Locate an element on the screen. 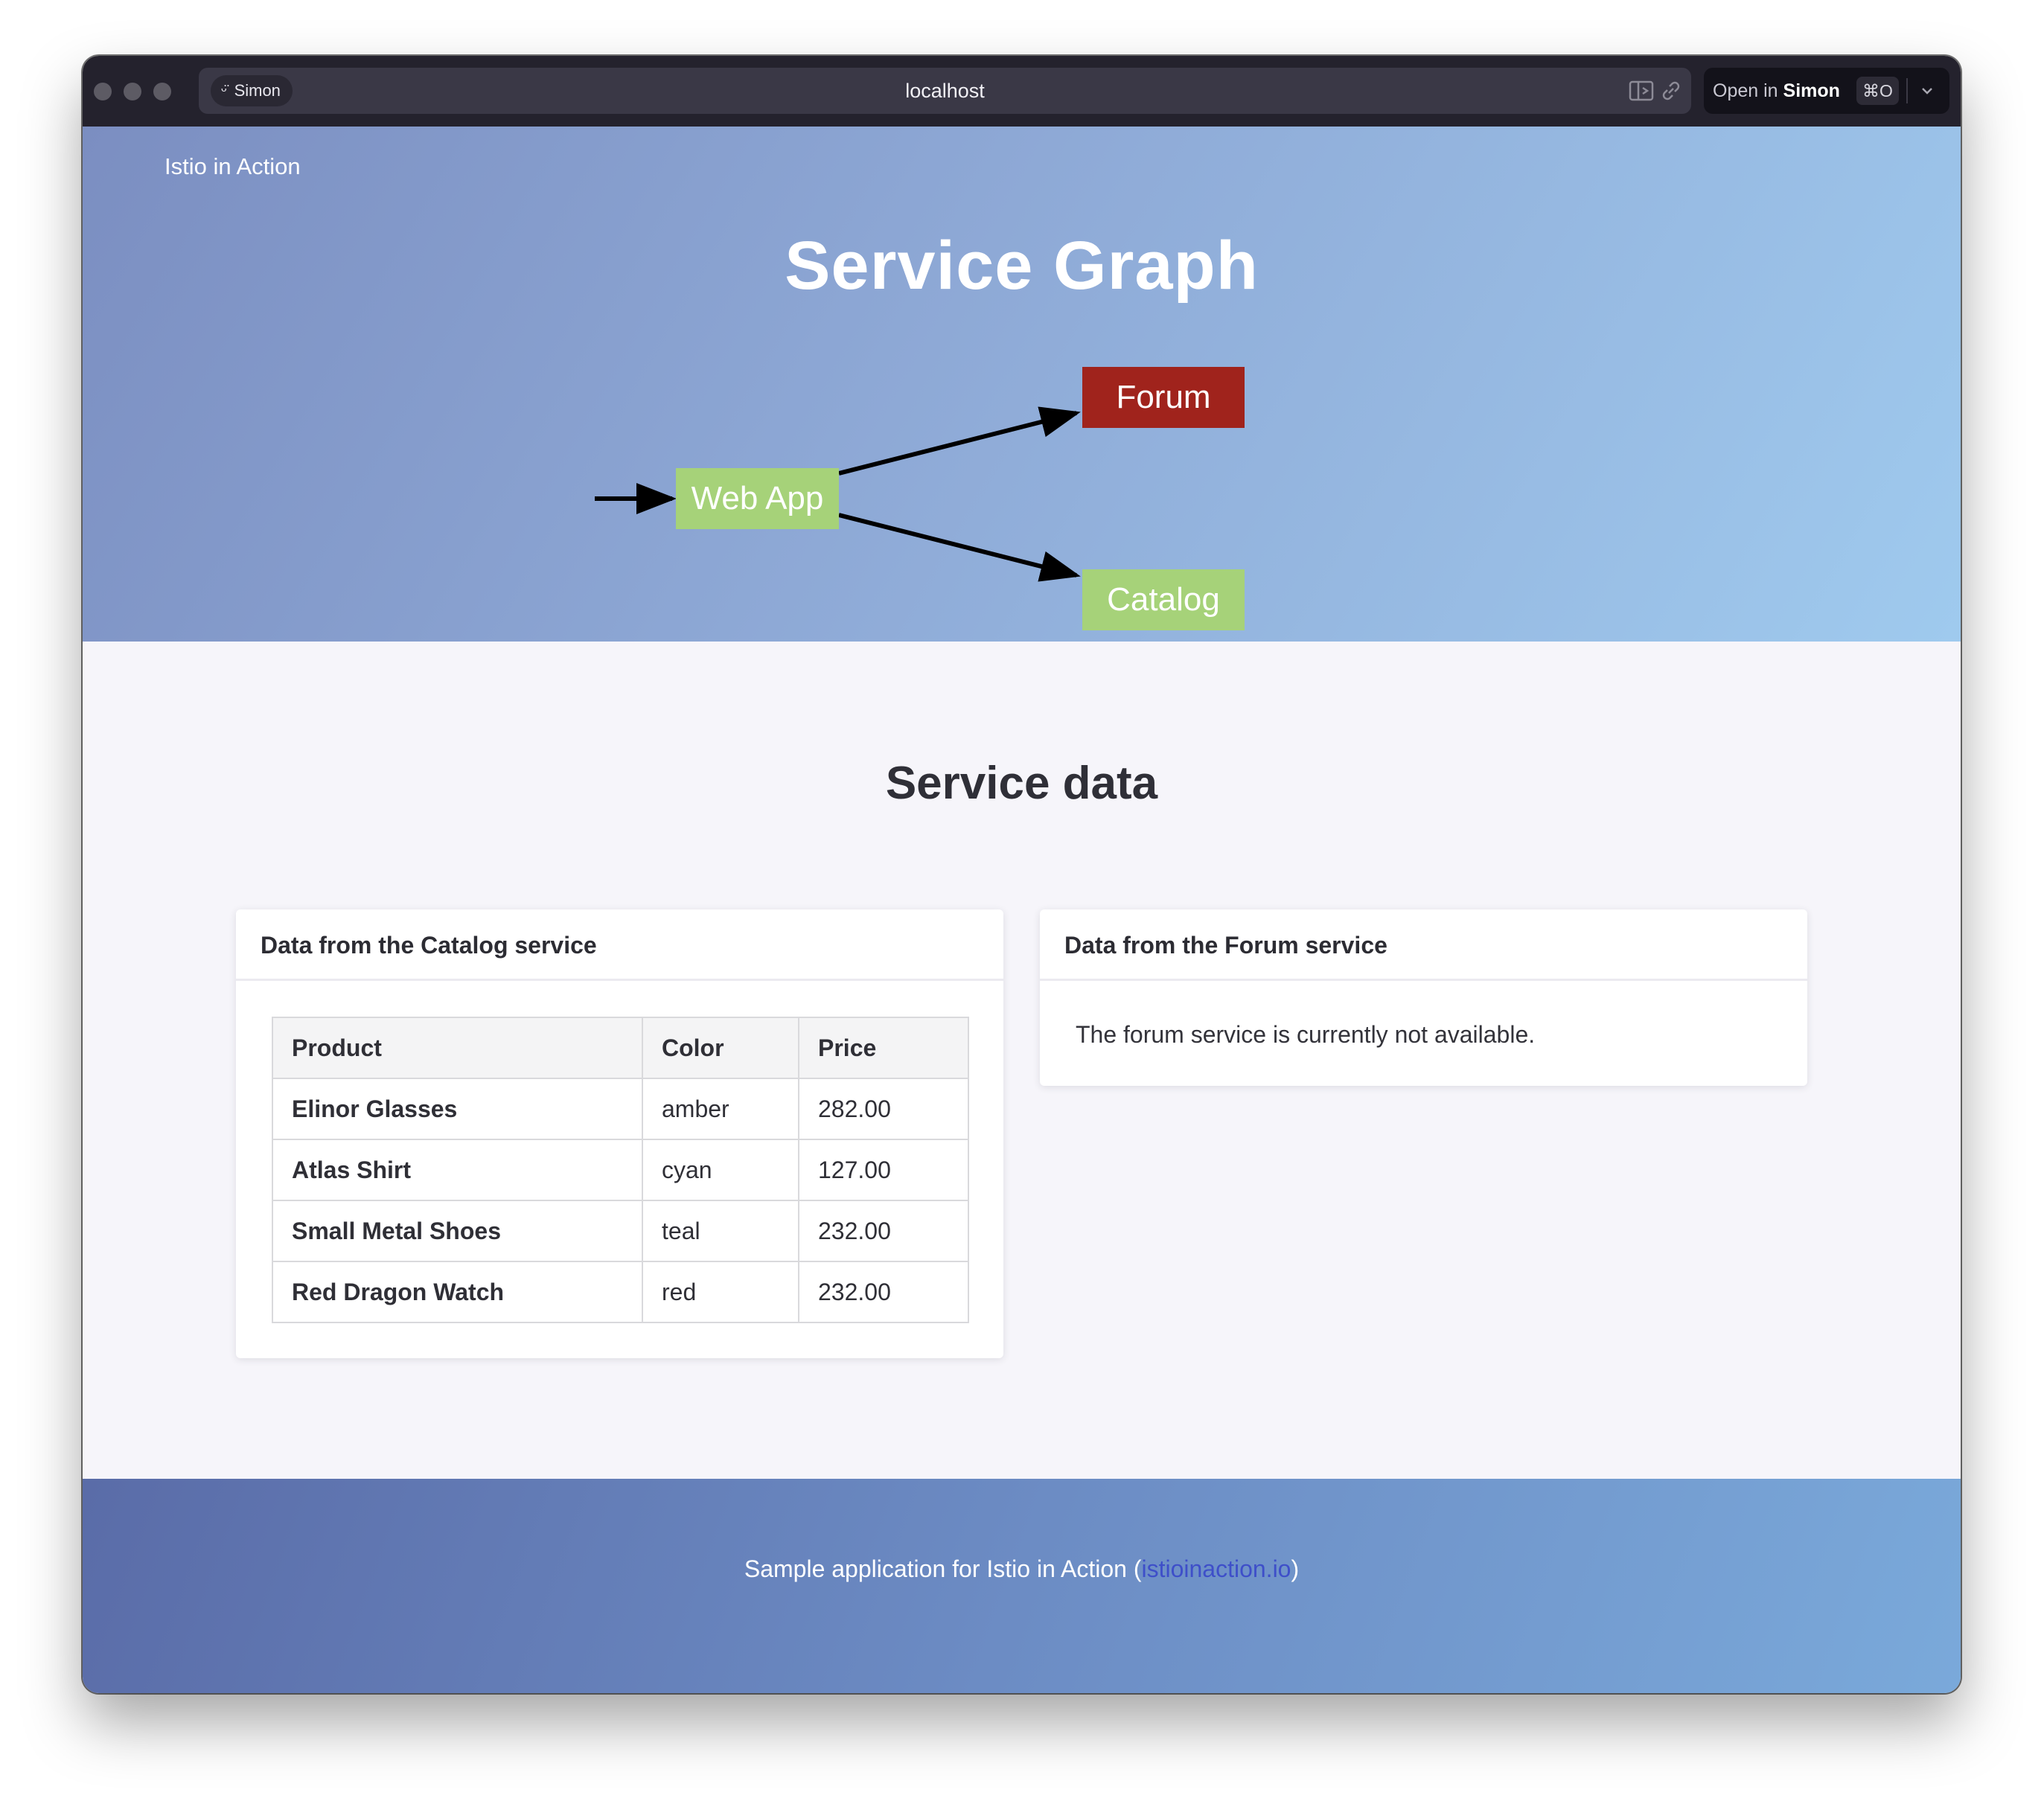  footer-text-after: ) is located at coordinates (1295, 1568).